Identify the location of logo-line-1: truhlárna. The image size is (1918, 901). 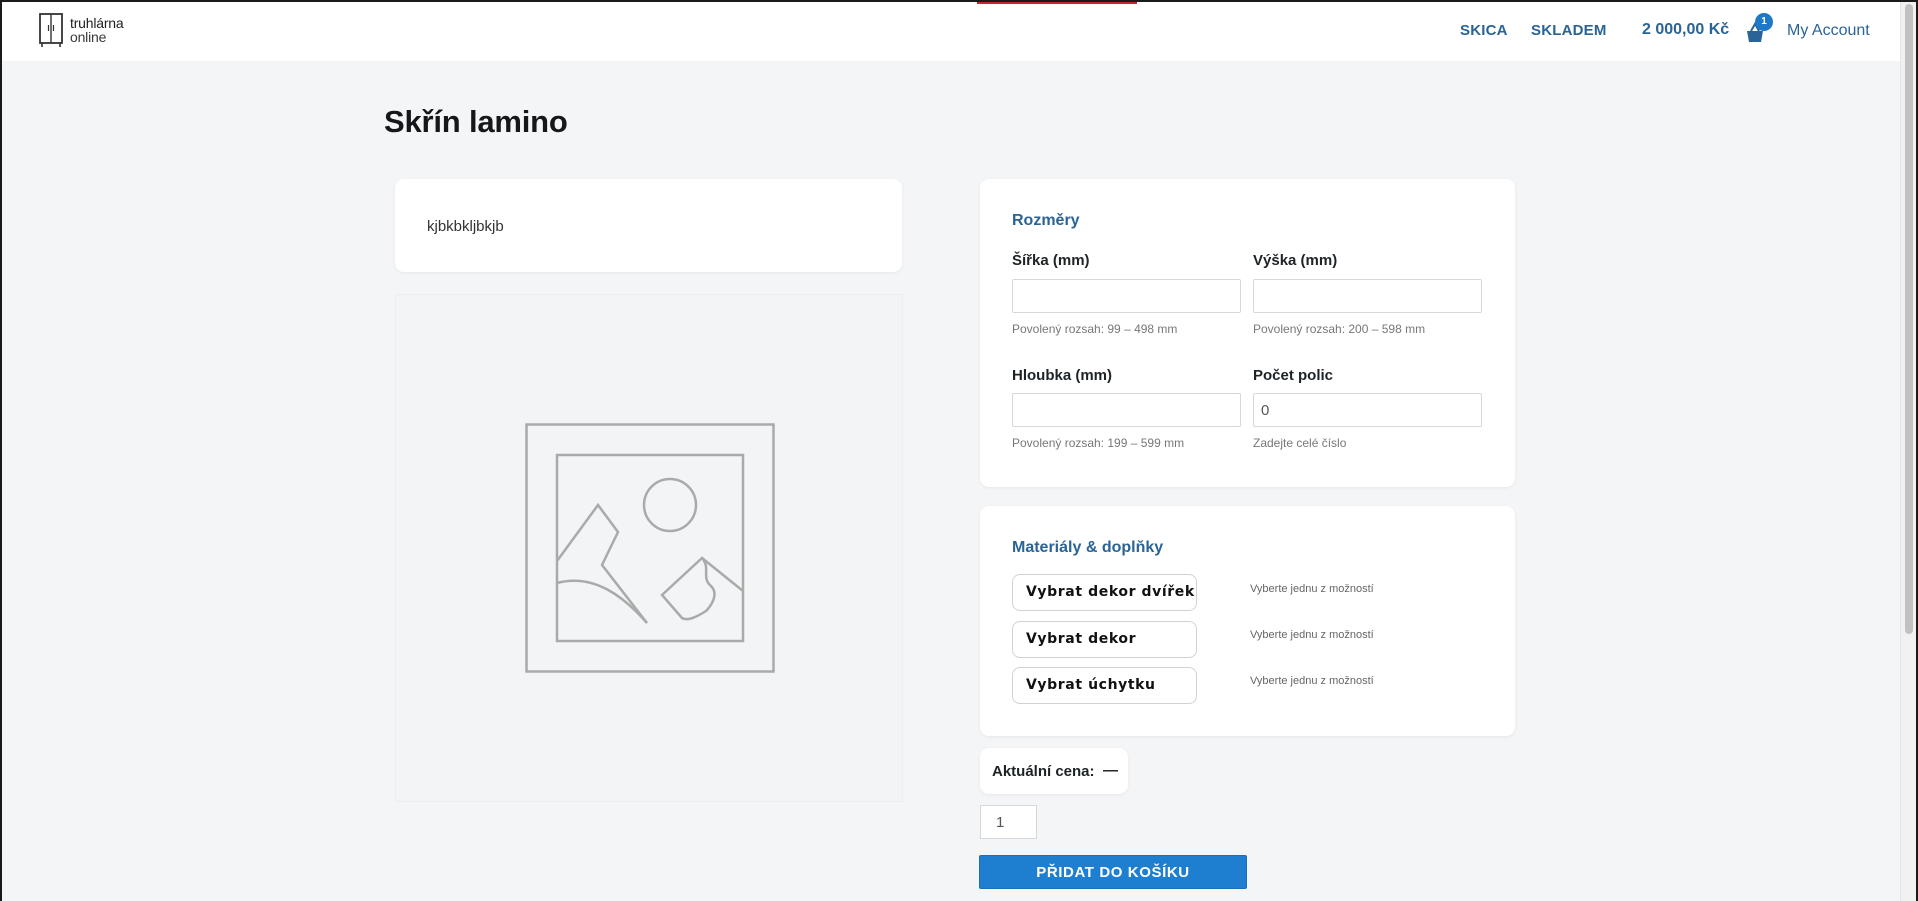
(97, 23).